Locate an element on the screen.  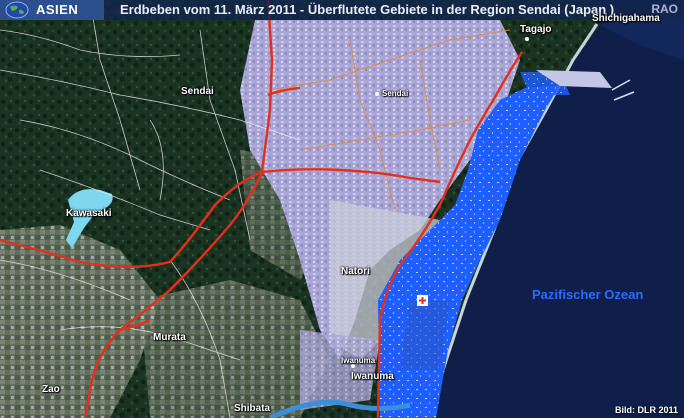
region-tab: ASIEN is located at coordinates (52, 10).